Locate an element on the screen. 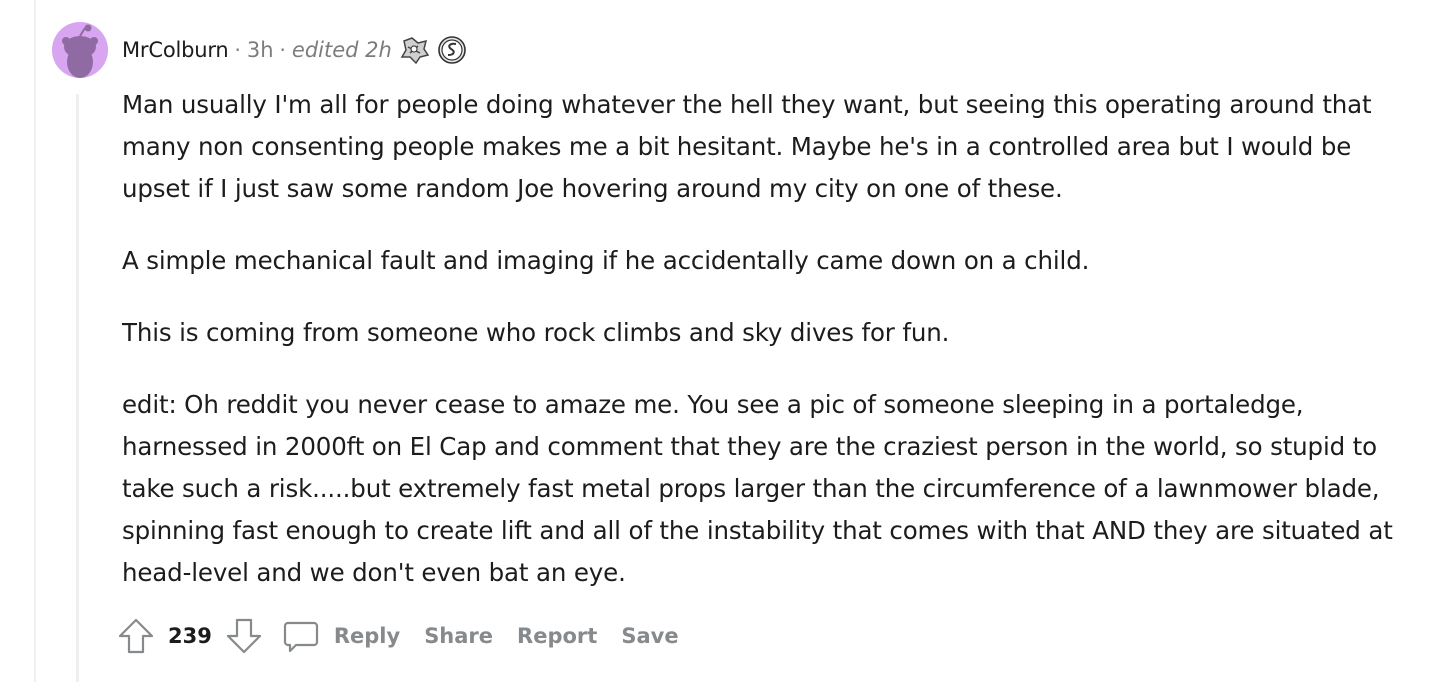  username-link: MrColburn is located at coordinates (175, 50).